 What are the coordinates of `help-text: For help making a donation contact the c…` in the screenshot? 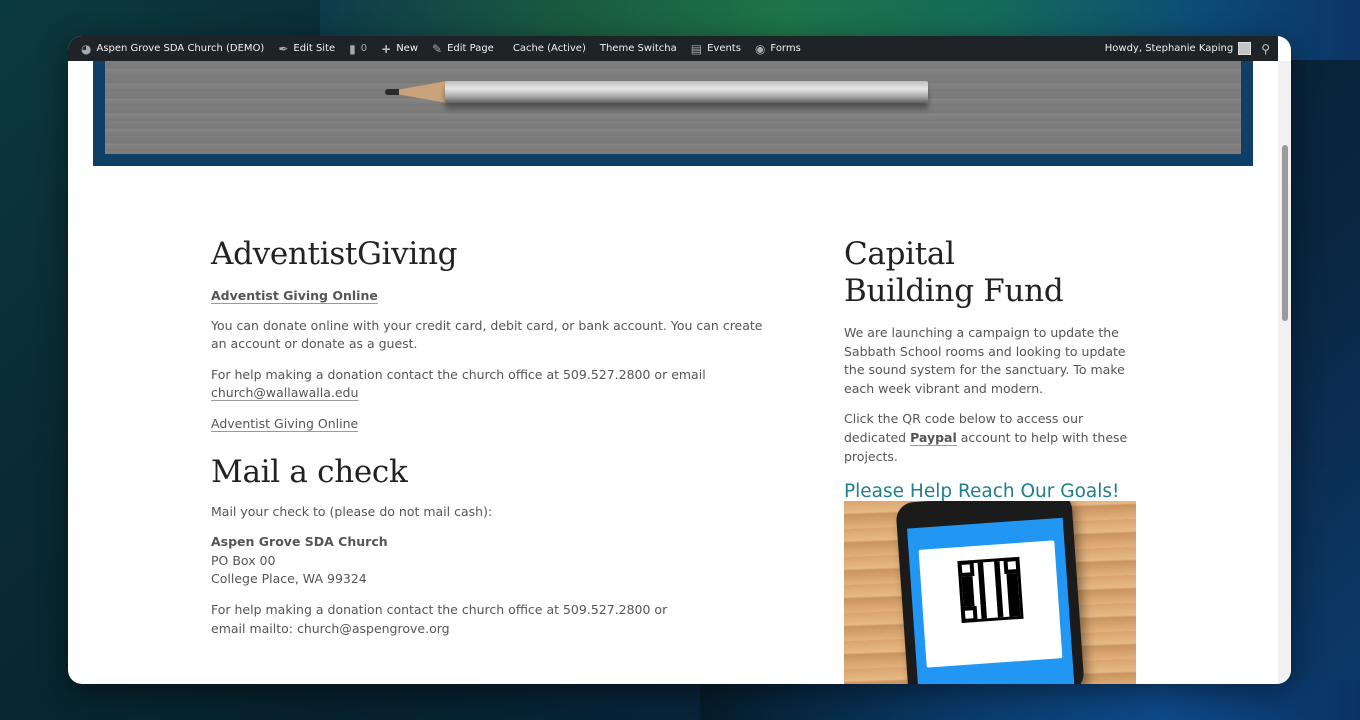 It's located at (458, 374).